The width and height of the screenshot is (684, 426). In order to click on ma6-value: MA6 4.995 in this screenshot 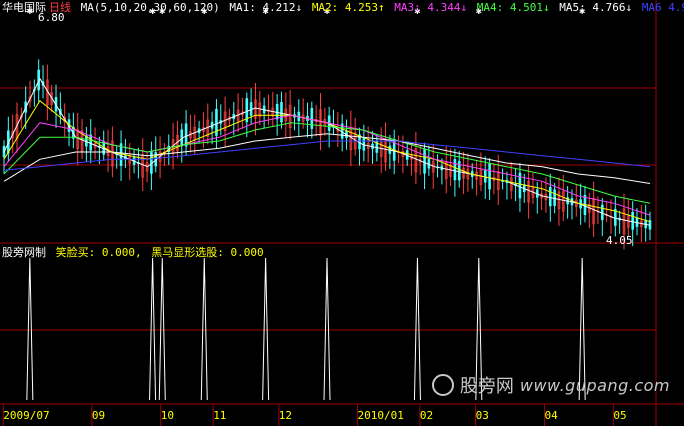, I will do `click(662, 7)`.